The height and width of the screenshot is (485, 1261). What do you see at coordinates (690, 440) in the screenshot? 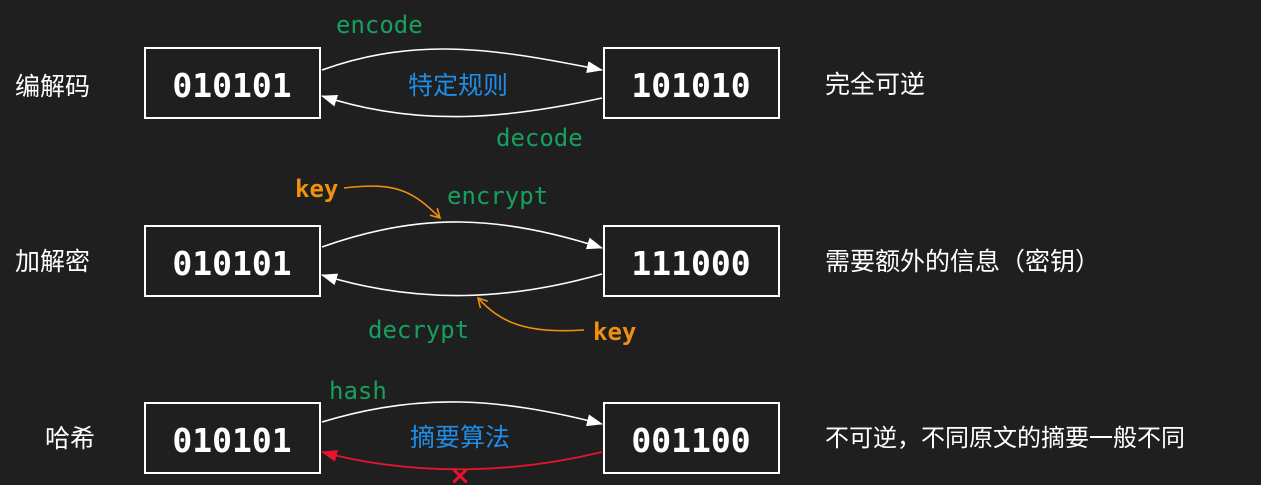
I see `output-value-hashing: 001100` at bounding box center [690, 440].